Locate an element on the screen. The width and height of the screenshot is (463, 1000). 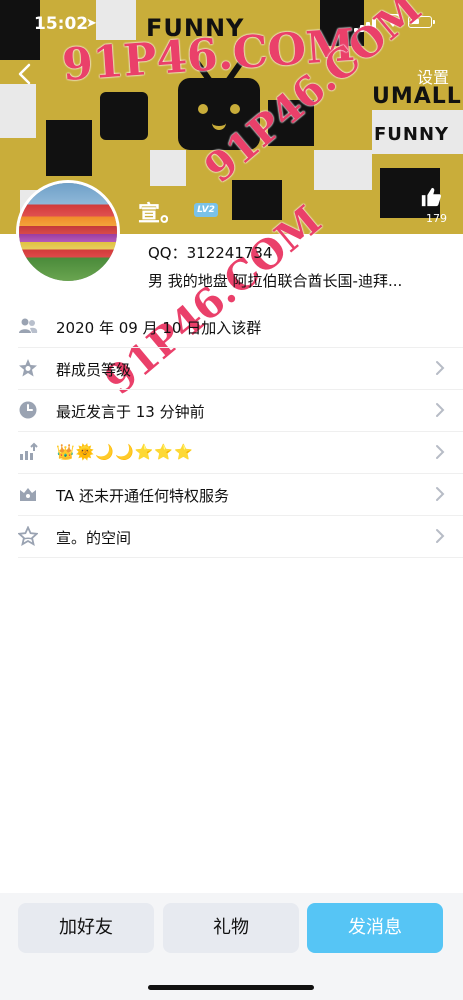
row-join-date: 2020 年 09 月 10 日加入该群 is located at coordinates (240, 327).